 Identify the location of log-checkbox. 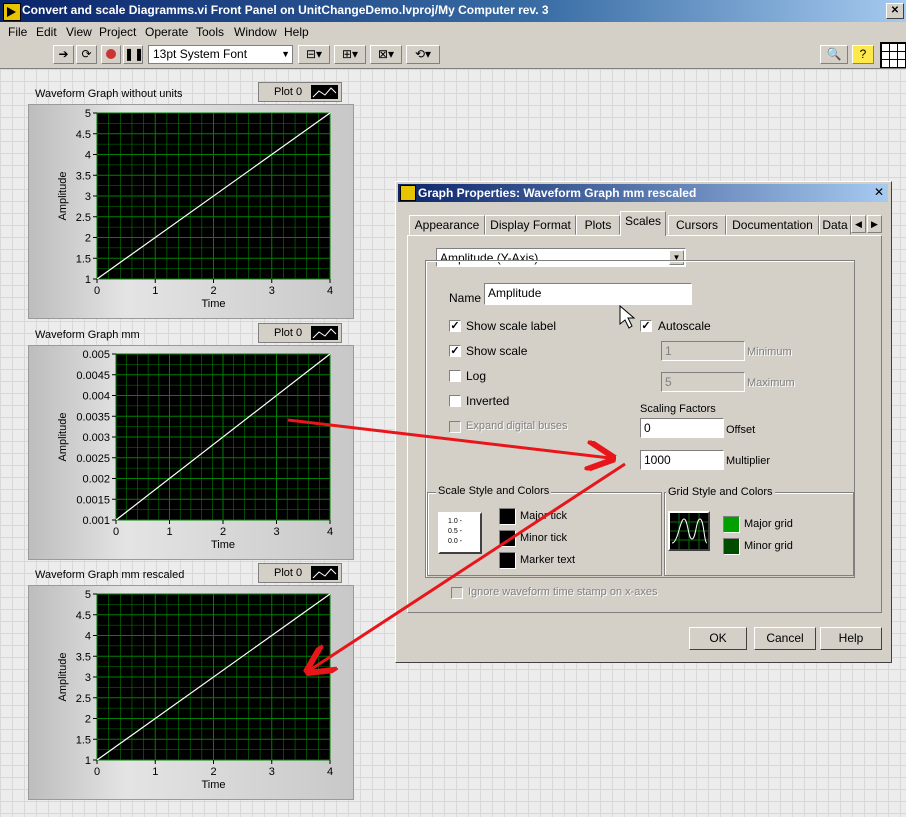
(455, 376).